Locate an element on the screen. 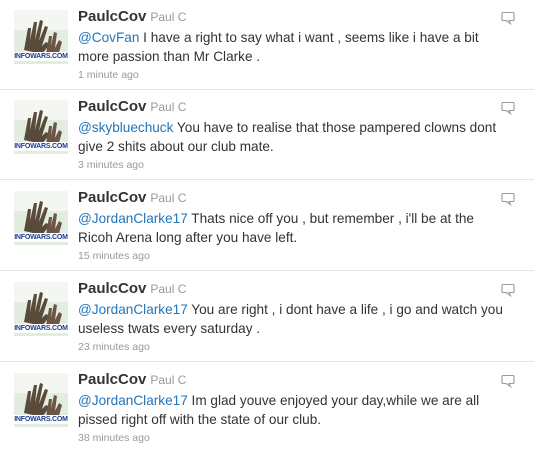 This screenshot has width=534, height=455. mention-link: @skybluechuck is located at coordinates (125, 127).